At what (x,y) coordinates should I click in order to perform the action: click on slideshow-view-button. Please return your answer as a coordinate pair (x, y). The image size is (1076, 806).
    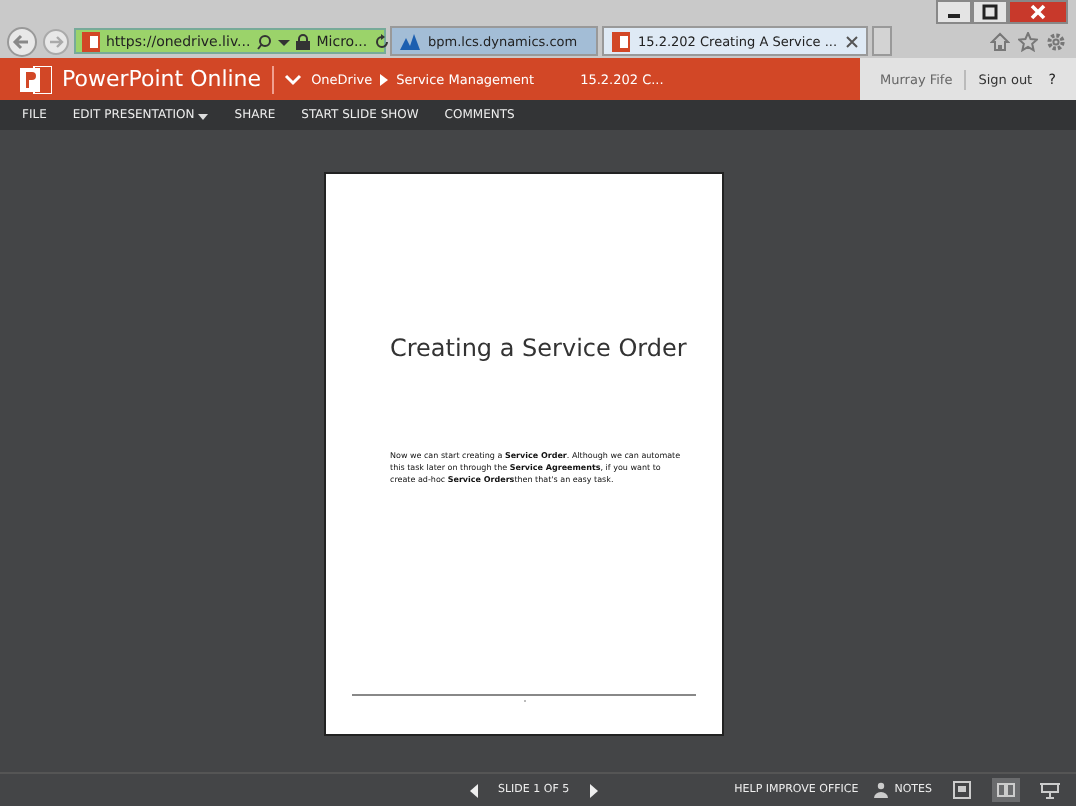
    Looking at the image, I should click on (1050, 790).